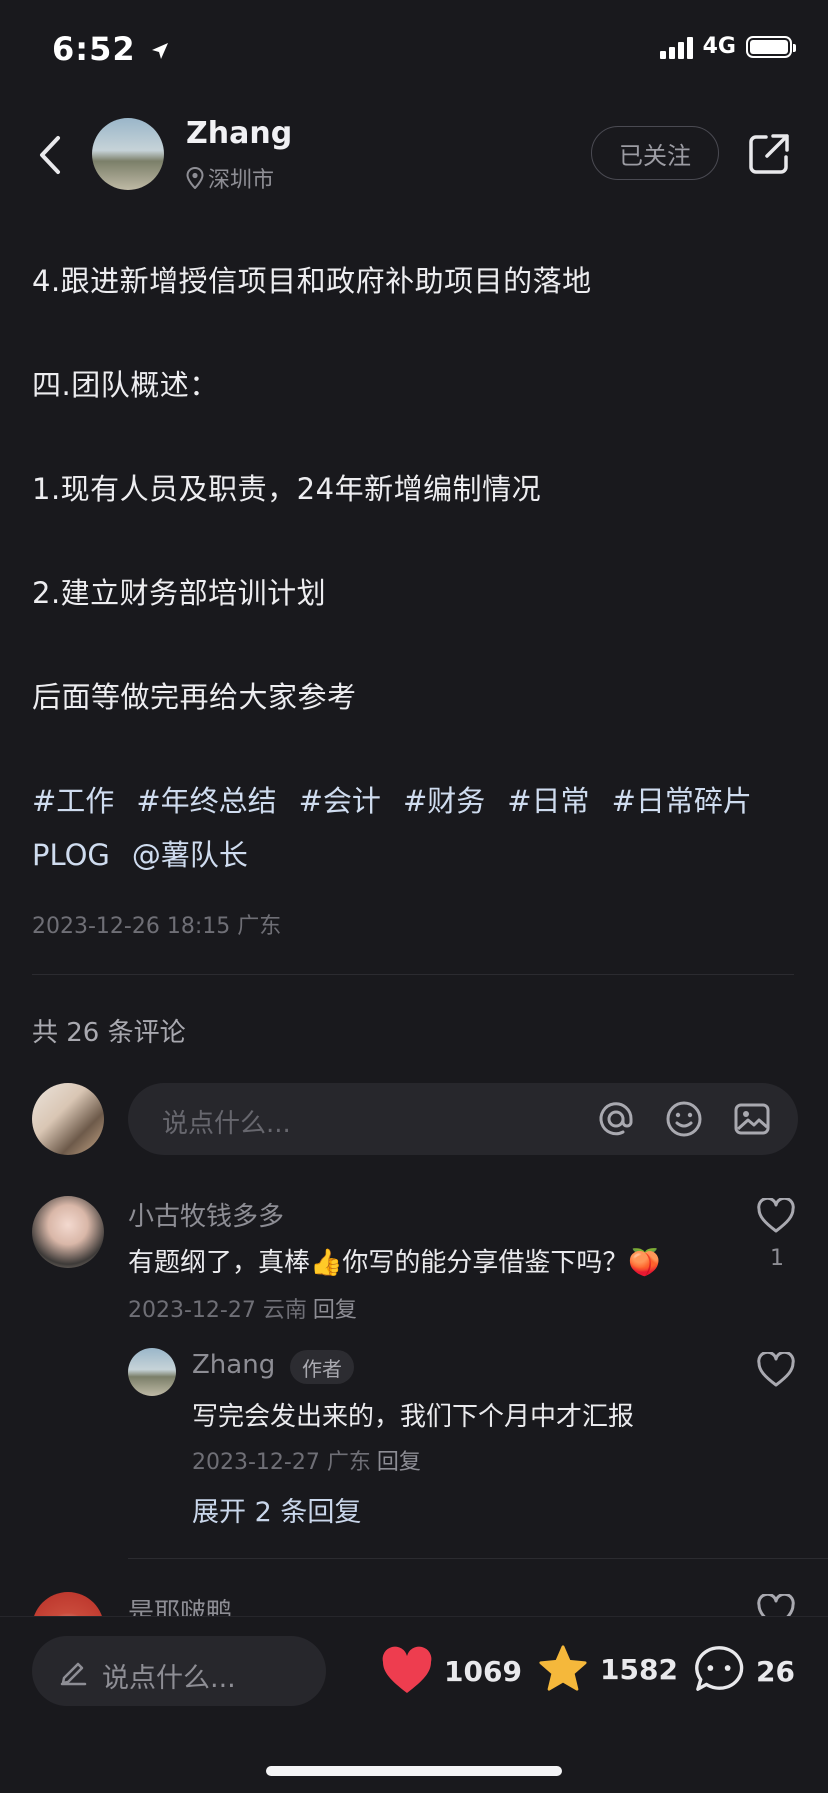 The image size is (828, 1793). Describe the element at coordinates (684, 1119) in the screenshot. I see `emoji-icon` at that location.